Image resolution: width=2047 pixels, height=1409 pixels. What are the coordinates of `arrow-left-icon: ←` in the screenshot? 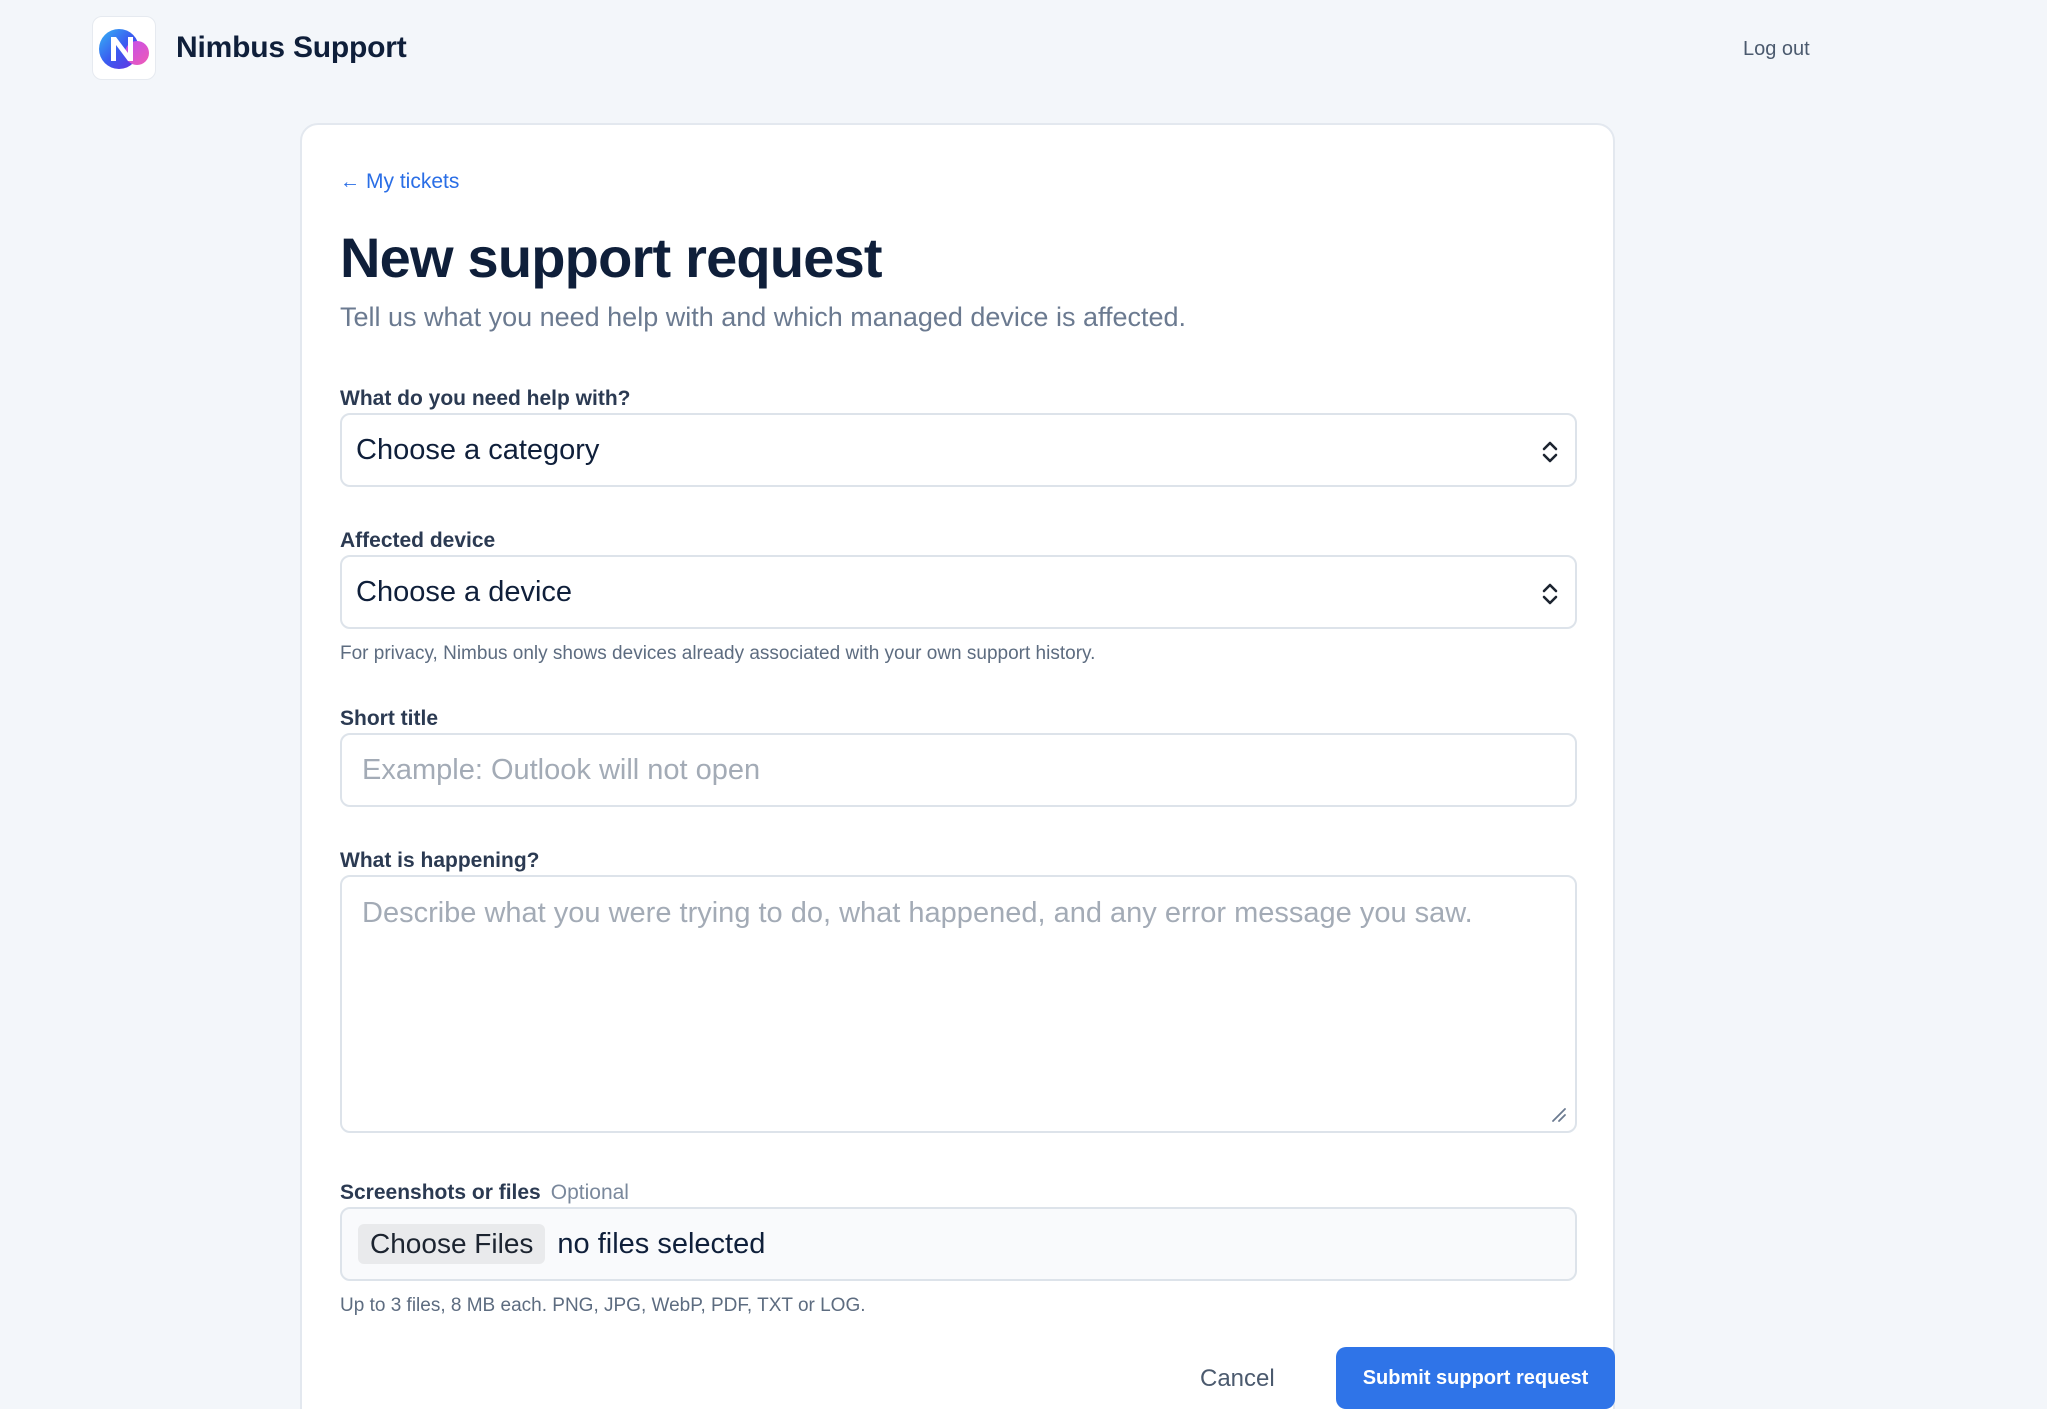 It's located at (350, 181).